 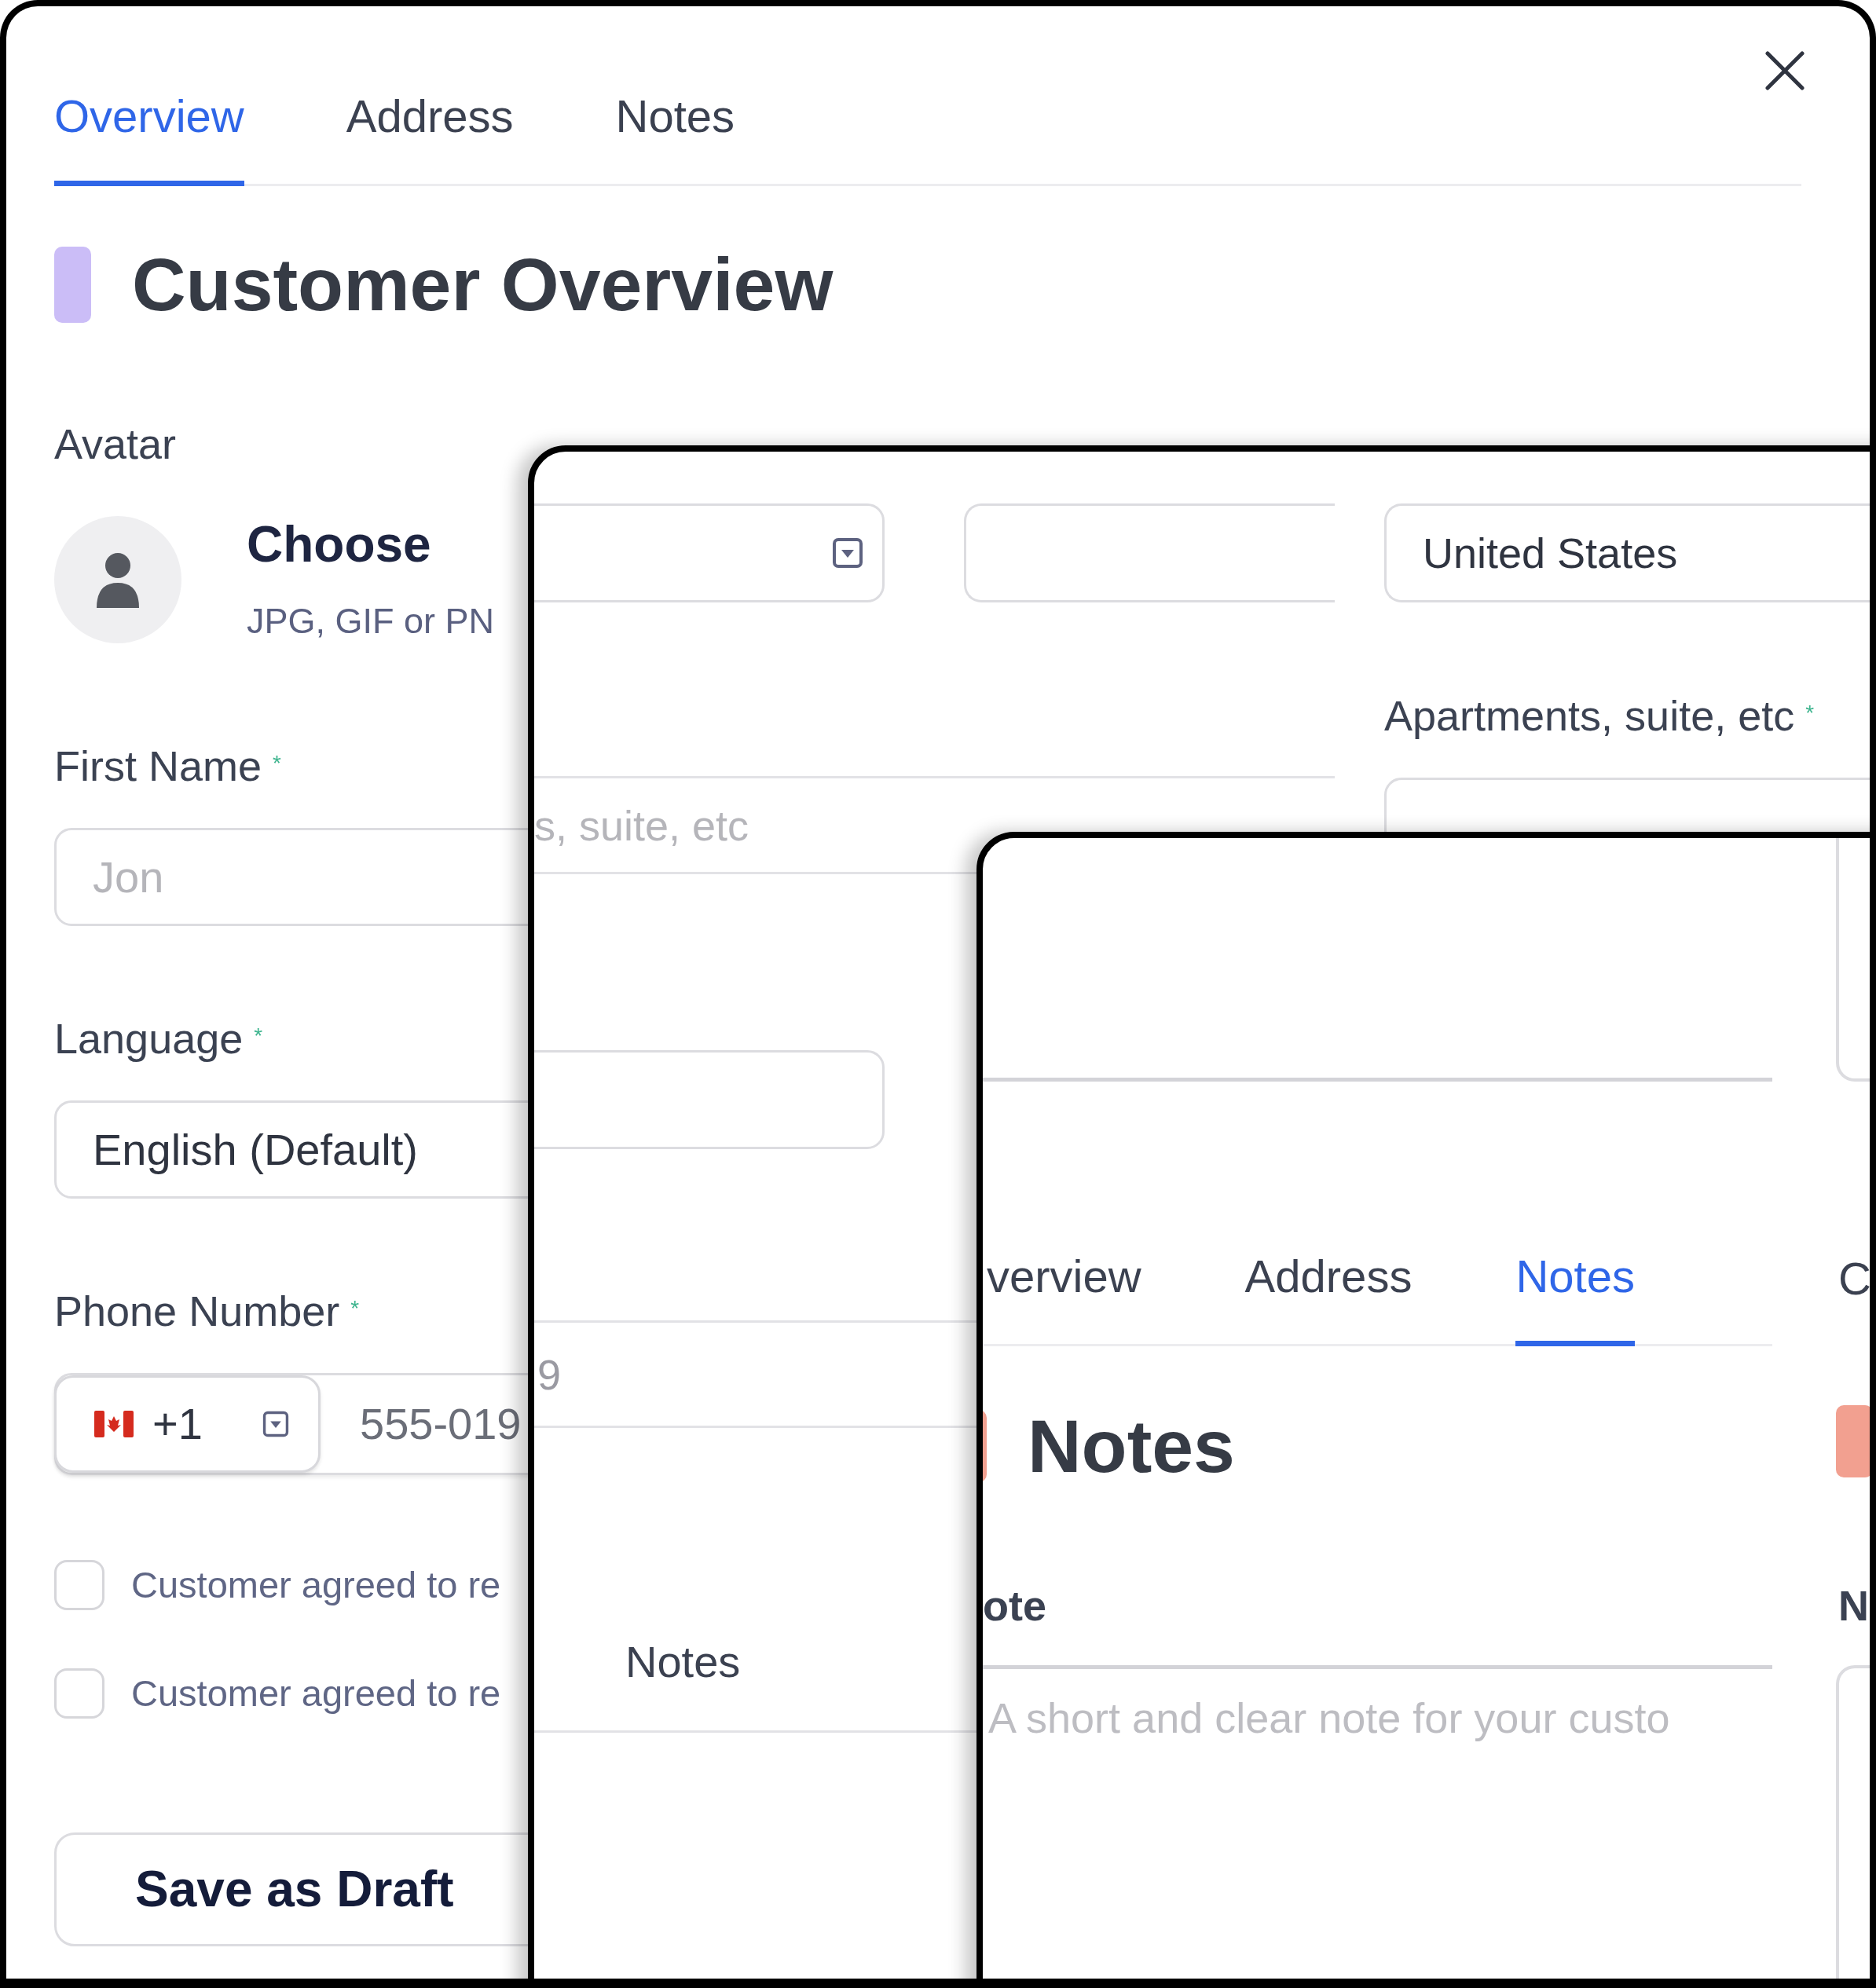 I want to click on flag-icon, so click(x=114, y=1424).